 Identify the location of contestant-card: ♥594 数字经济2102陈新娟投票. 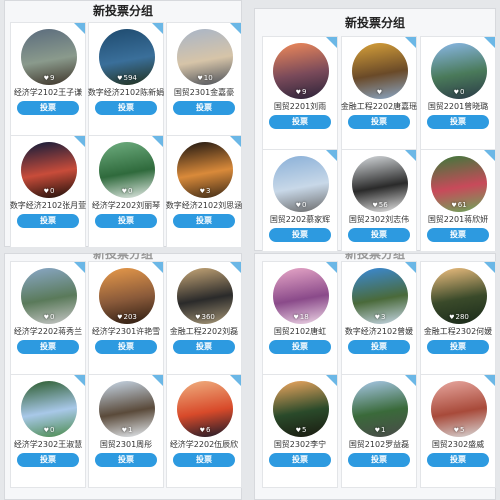
(126, 79).